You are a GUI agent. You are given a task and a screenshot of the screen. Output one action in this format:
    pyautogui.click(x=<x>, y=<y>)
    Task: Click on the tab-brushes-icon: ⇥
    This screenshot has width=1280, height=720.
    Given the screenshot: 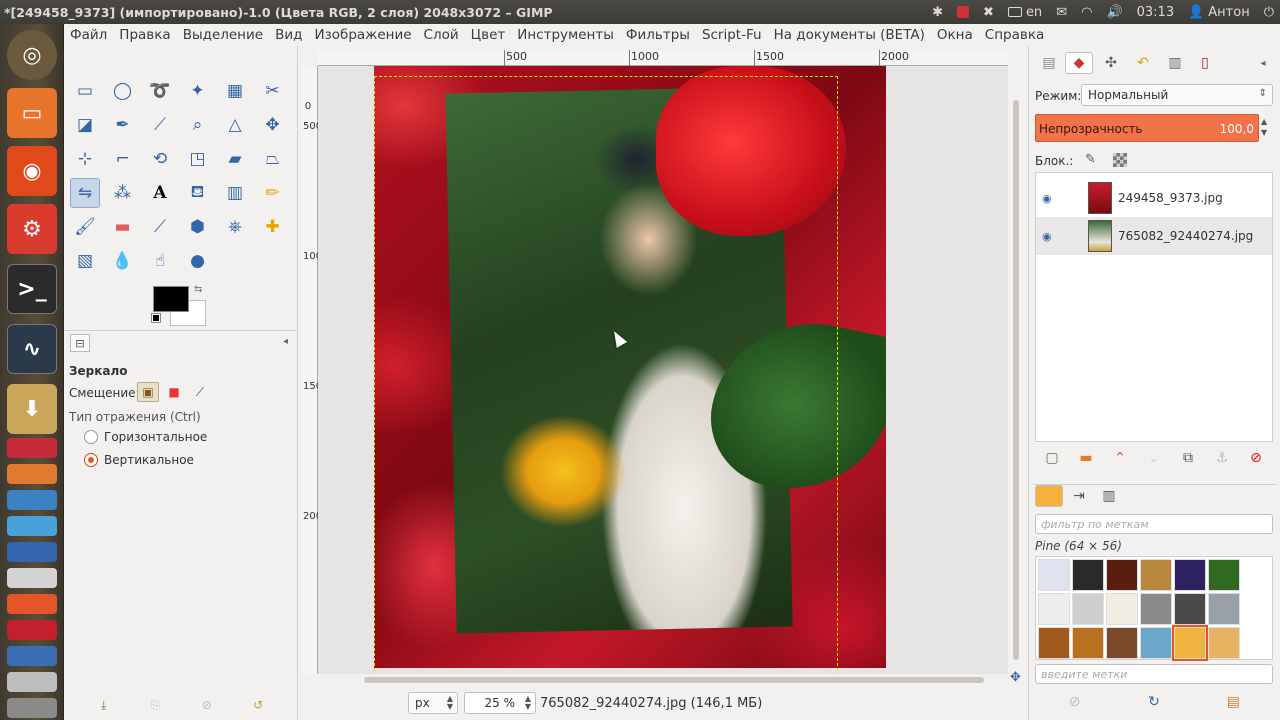 What is the action you would take?
    pyautogui.click(x=1079, y=496)
    